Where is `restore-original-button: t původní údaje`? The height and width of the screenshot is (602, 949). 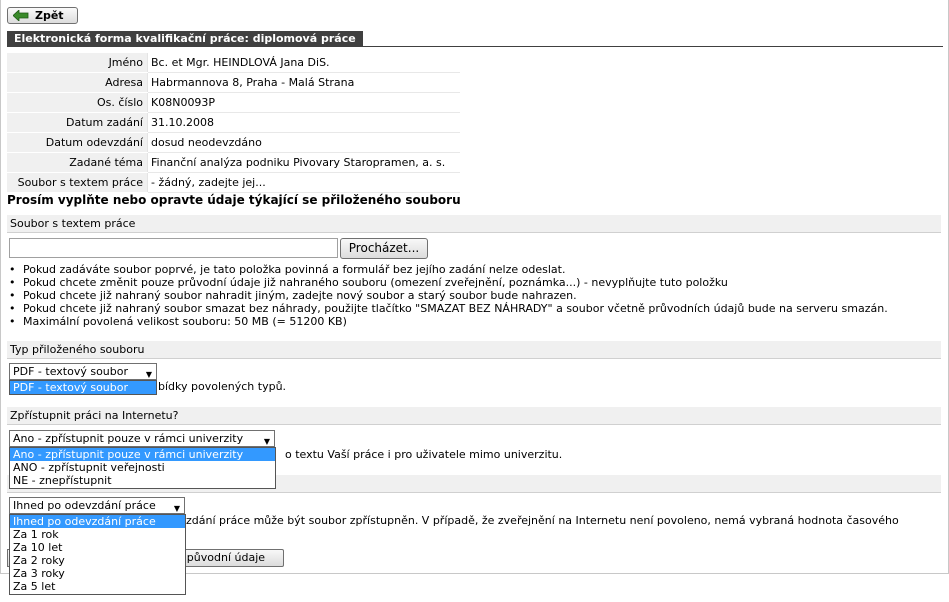 restore-original-button: t původní údaje is located at coordinates (228, 558).